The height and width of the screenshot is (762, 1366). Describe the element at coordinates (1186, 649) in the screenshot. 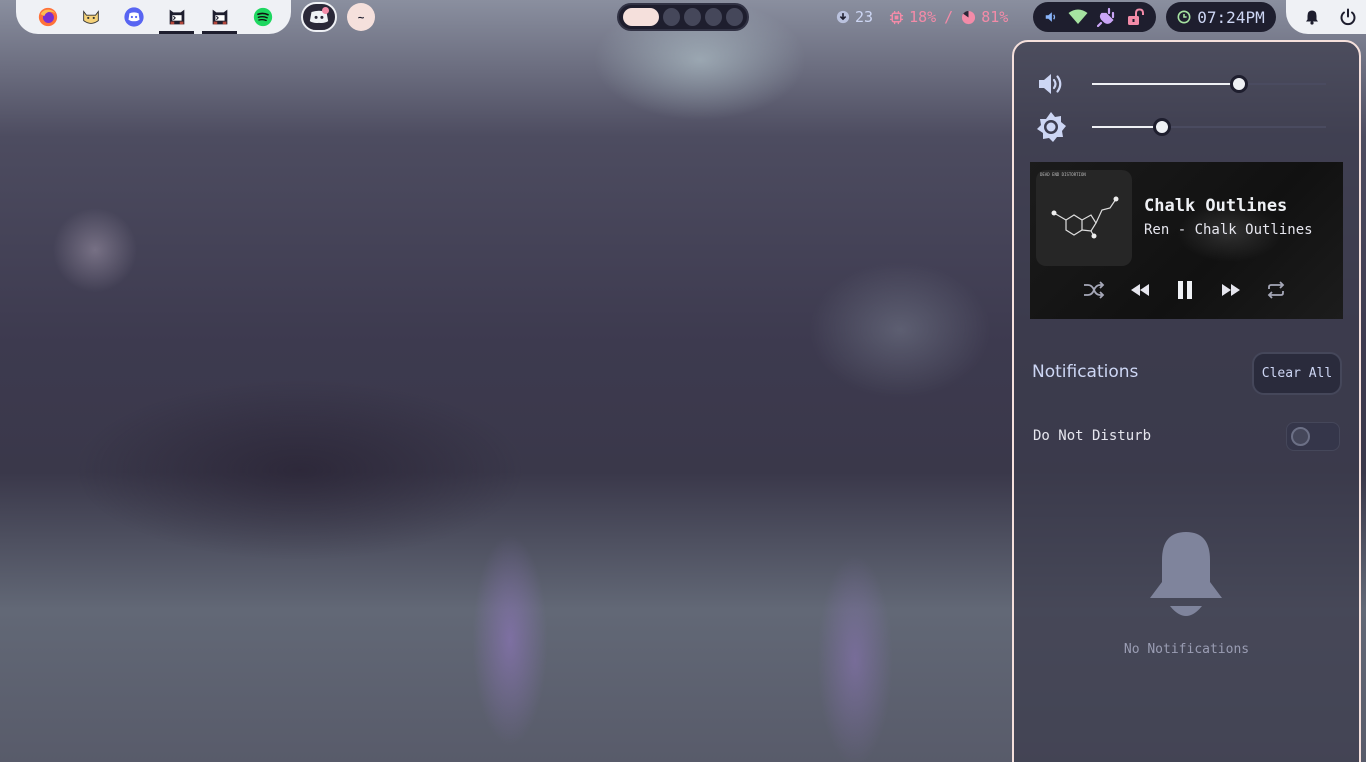

I see `empty-notifications-text: No Notifications` at that location.